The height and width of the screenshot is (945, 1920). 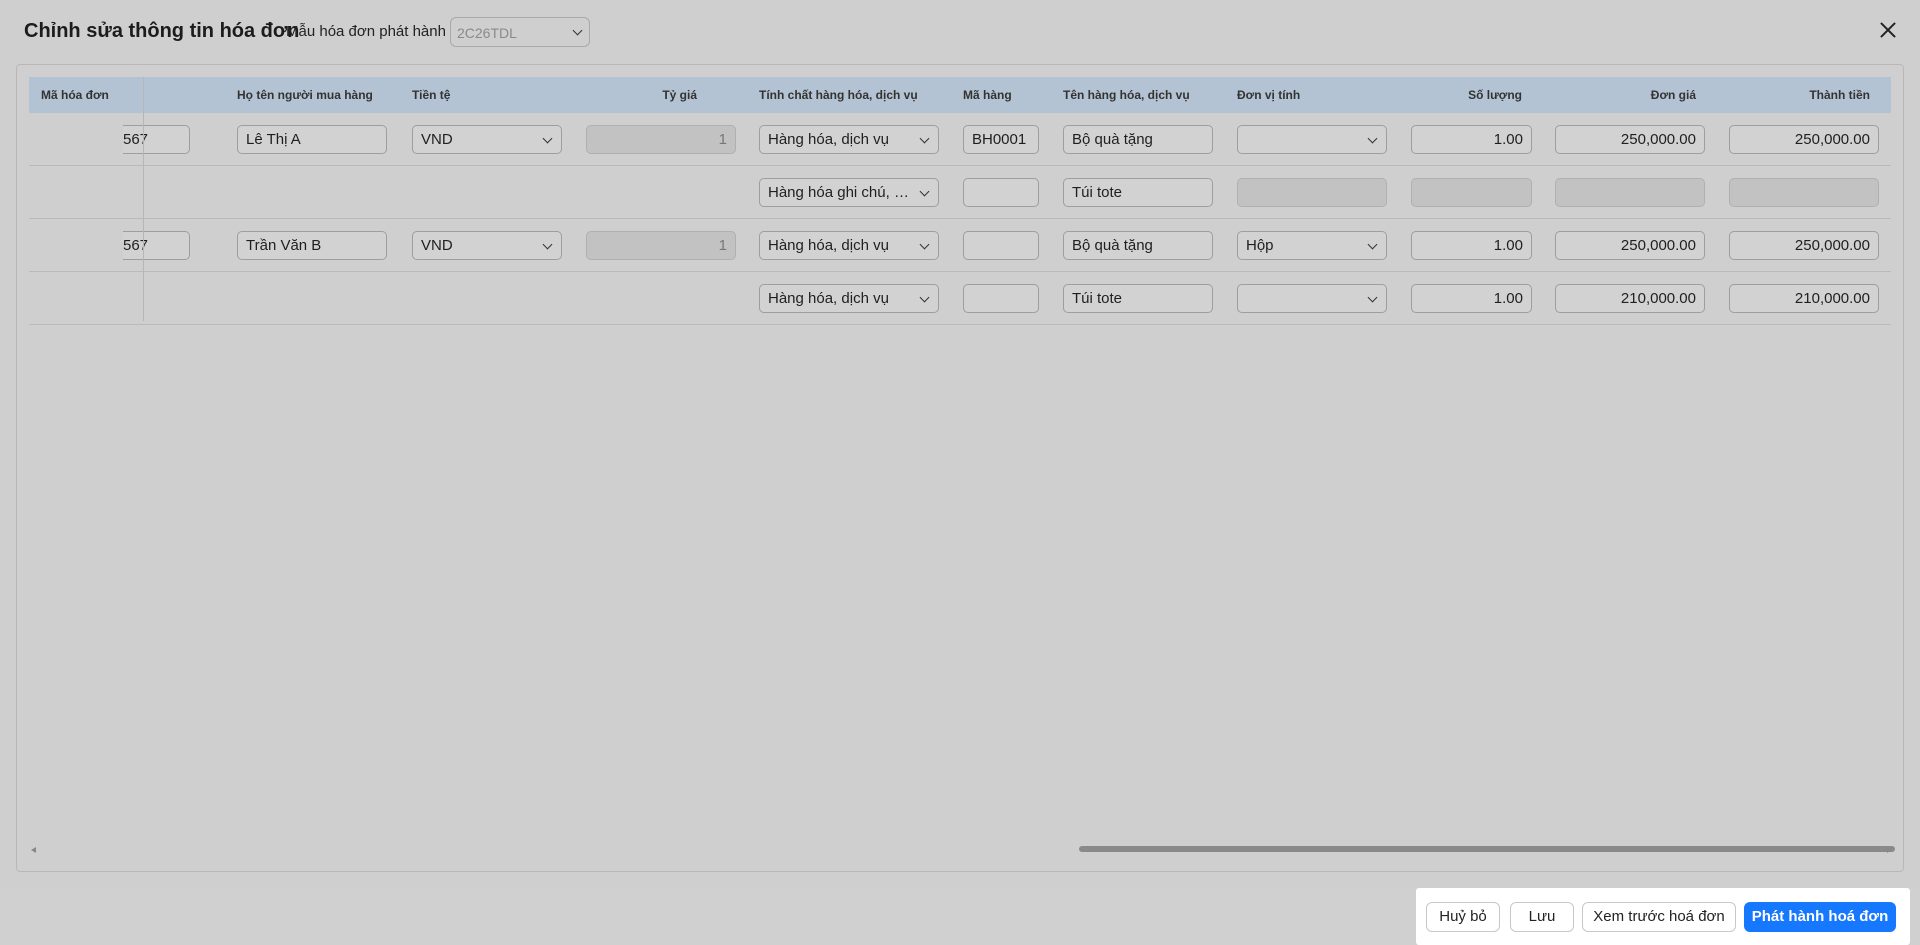 What do you see at coordinates (487, 33) in the screenshot?
I see `template-select-value: 2C26TDL` at bounding box center [487, 33].